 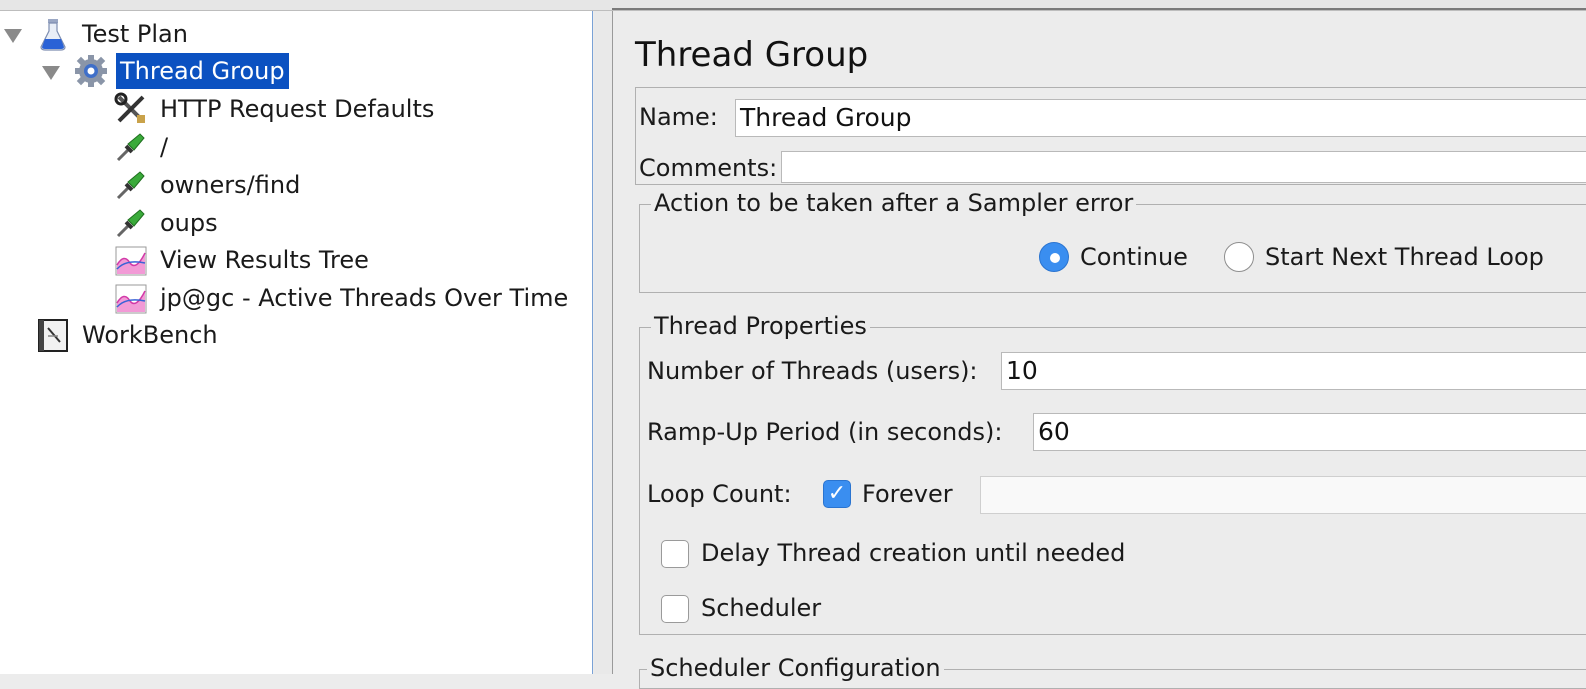 I want to click on rampup-field: 60, so click(x=1309, y=432).